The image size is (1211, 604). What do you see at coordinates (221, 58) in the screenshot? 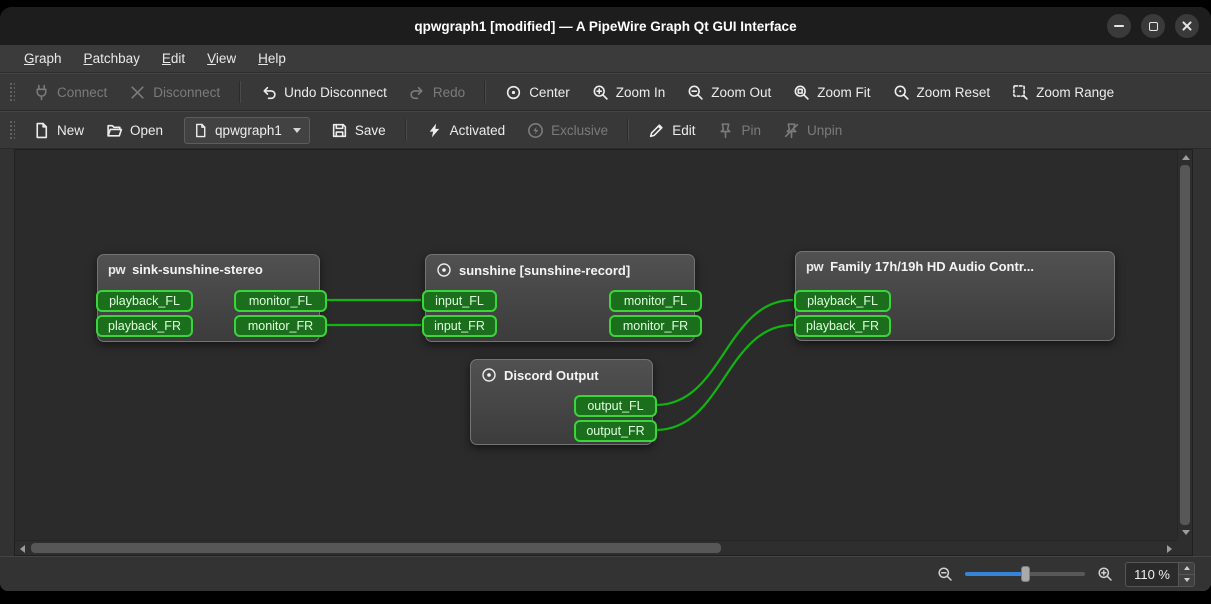
I see `menu-view: View` at bounding box center [221, 58].